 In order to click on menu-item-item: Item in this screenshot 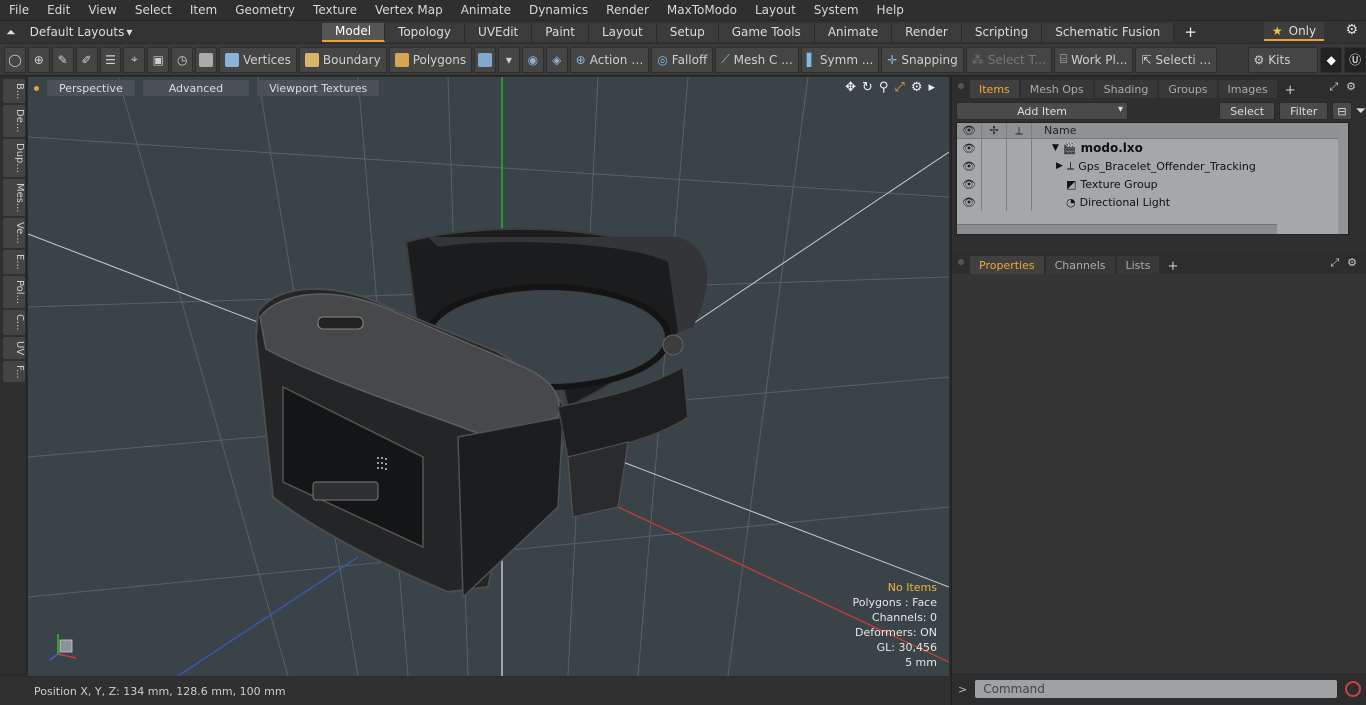, I will do `click(203, 10)`.